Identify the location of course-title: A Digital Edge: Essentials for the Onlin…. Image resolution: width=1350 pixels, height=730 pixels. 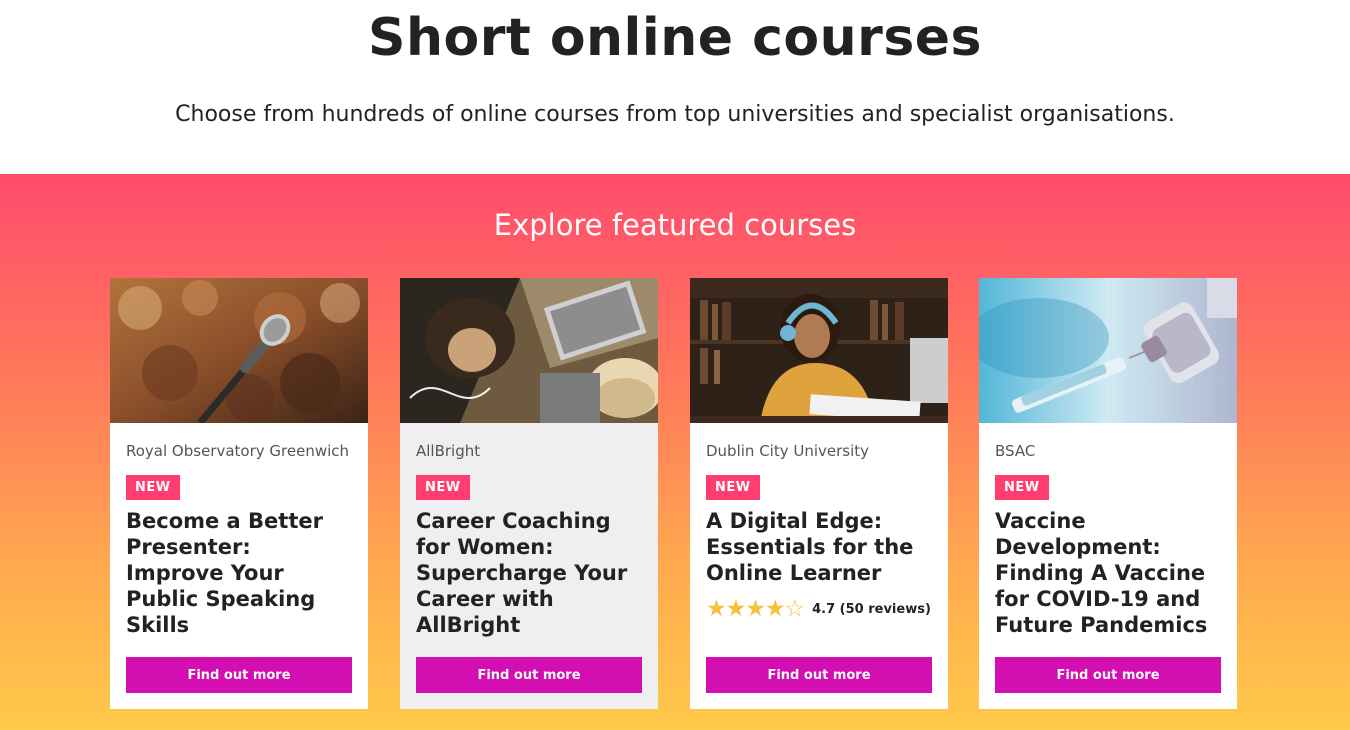
(819, 547).